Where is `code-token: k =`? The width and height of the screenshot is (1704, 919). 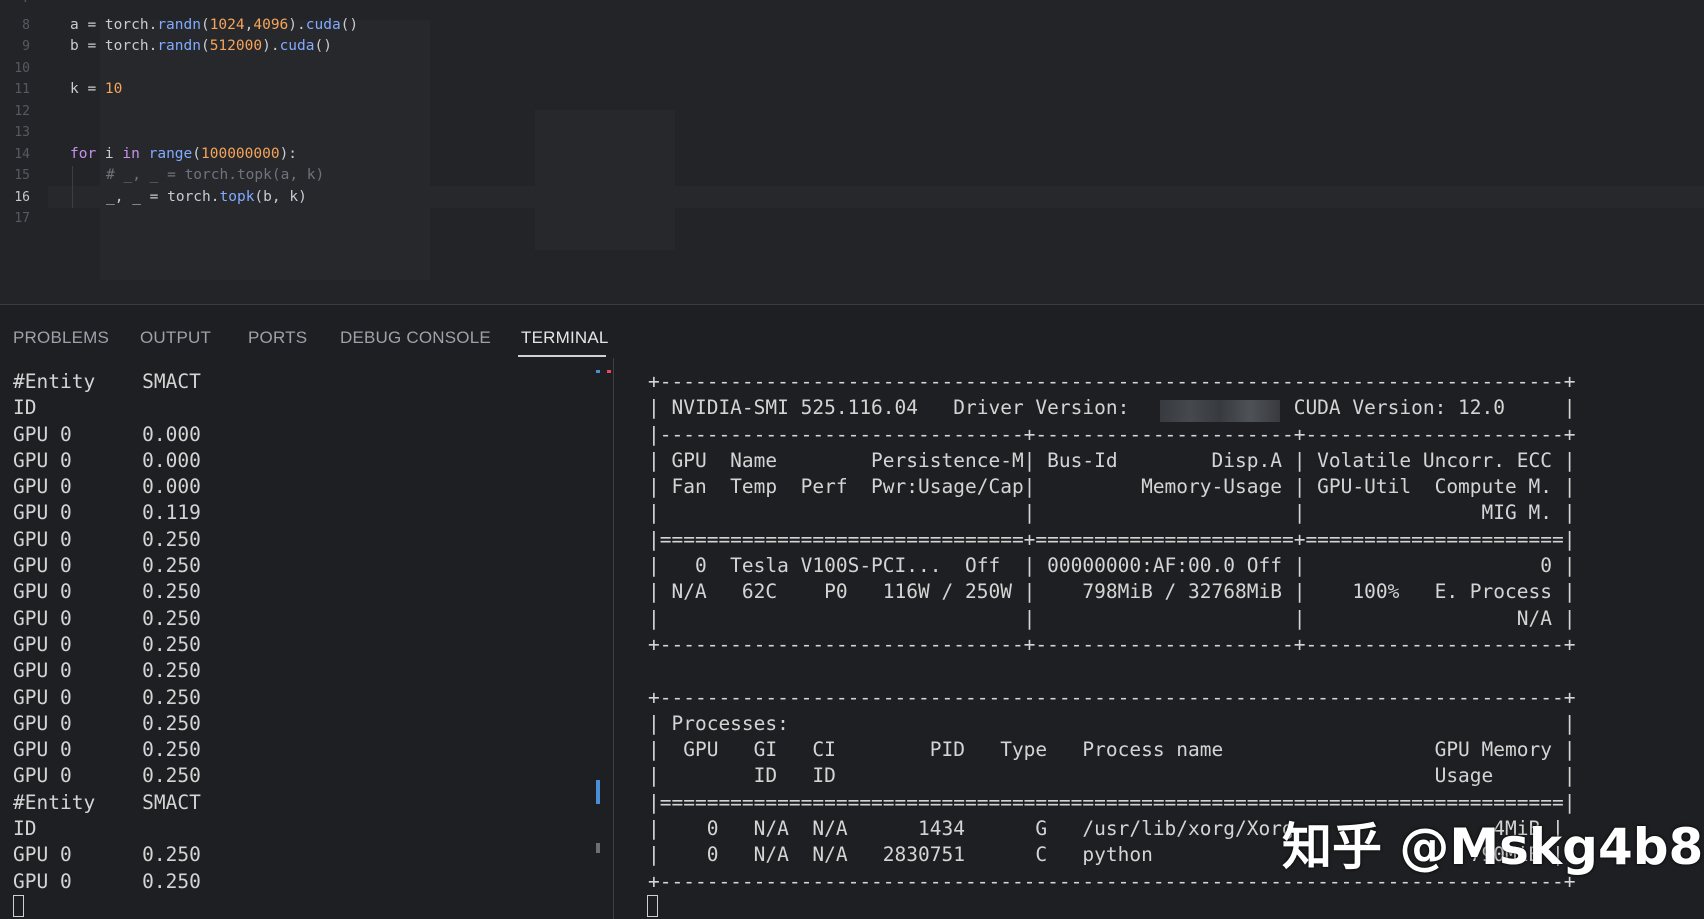
code-token: k = is located at coordinates (87, 89).